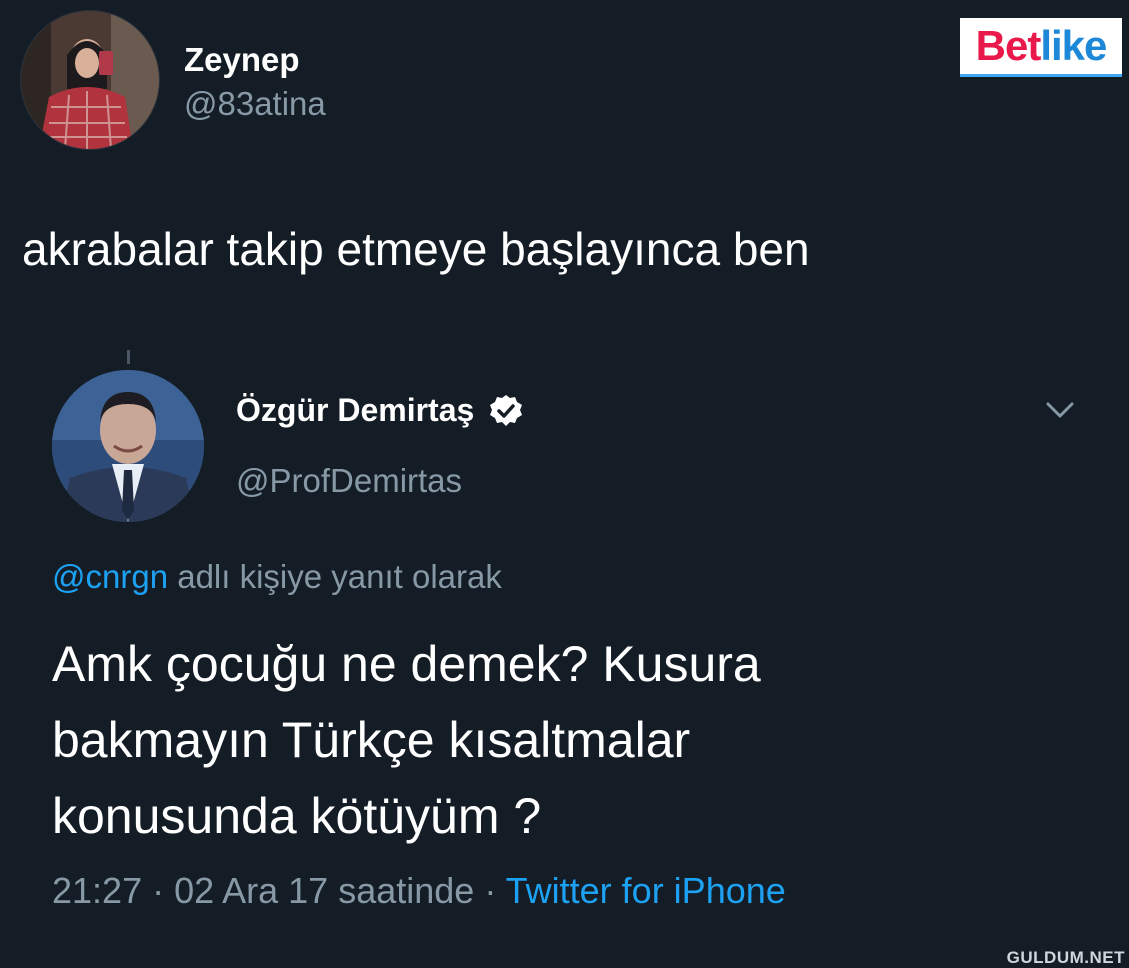 This screenshot has width=1129, height=968. Describe the element at coordinates (1065, 957) in the screenshot. I see `watermark: GULDUM.NET` at that location.